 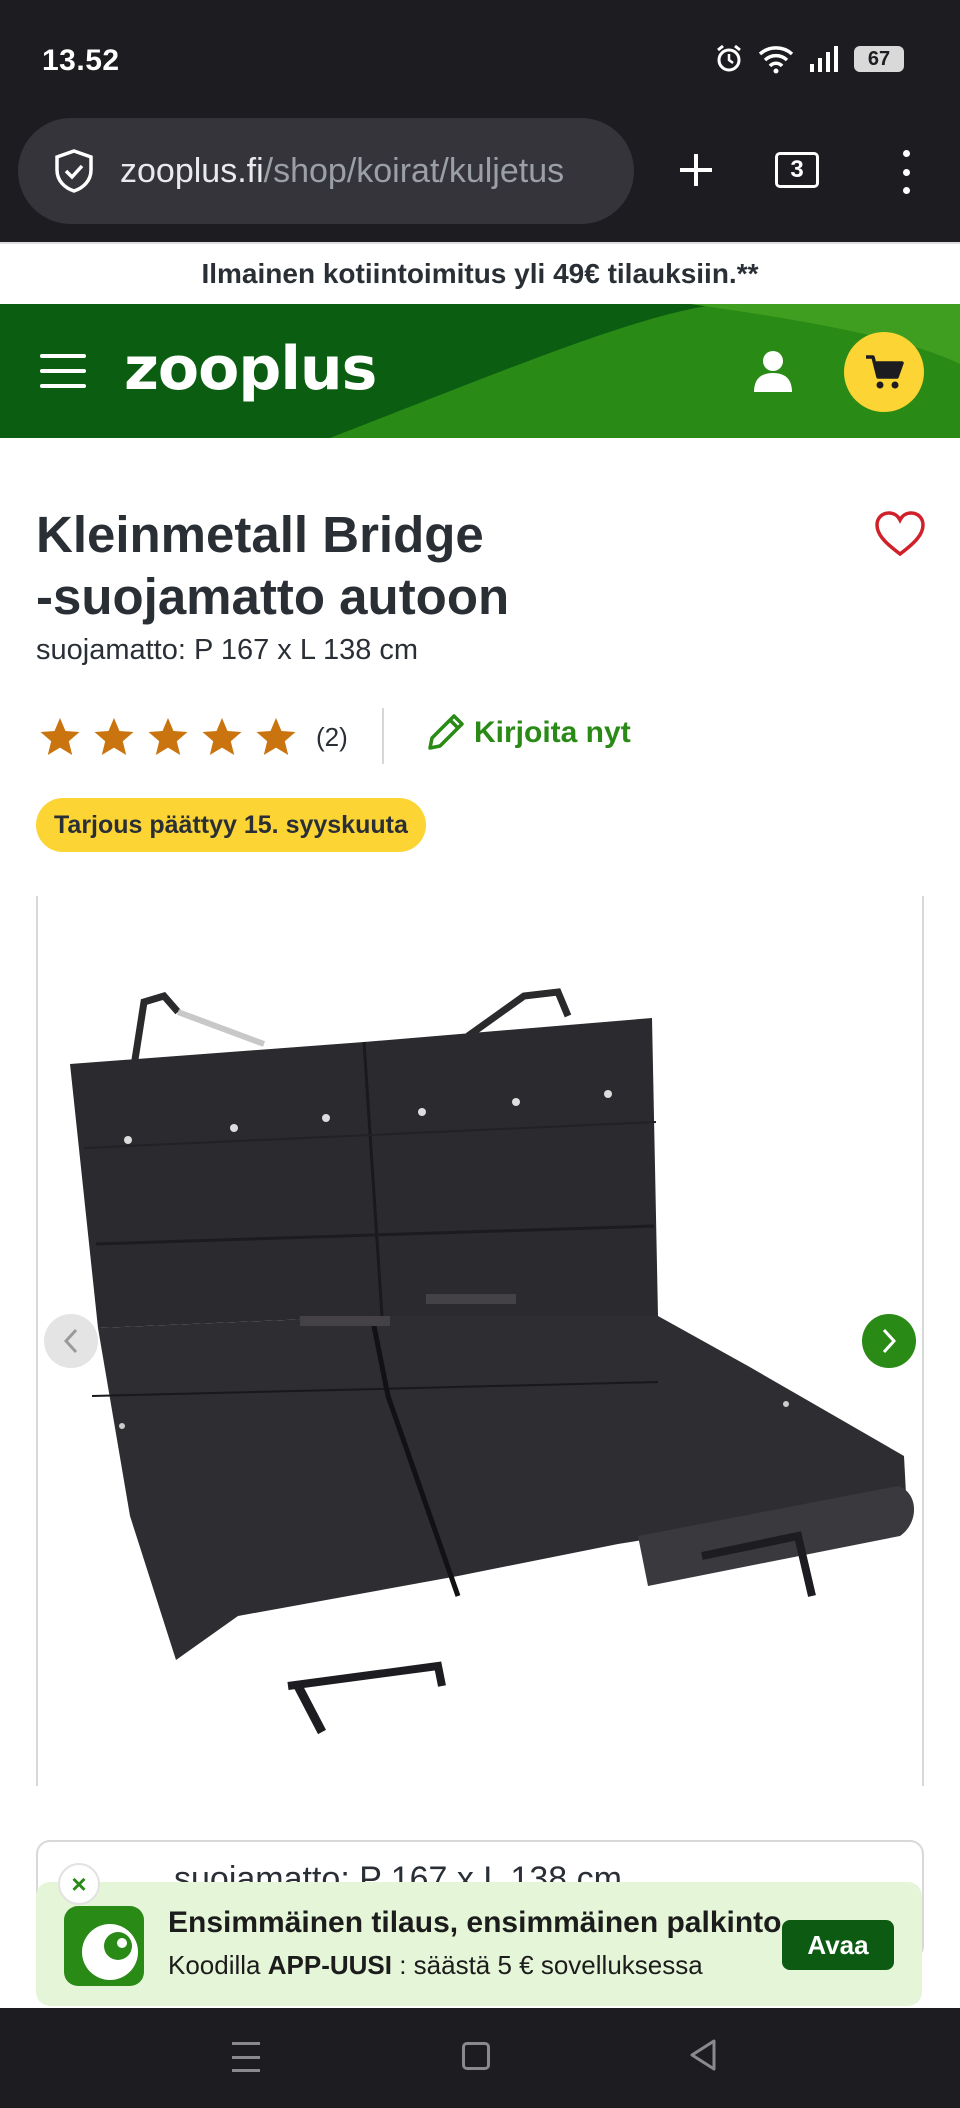 What do you see at coordinates (906, 172) in the screenshot?
I see `more-icon` at bounding box center [906, 172].